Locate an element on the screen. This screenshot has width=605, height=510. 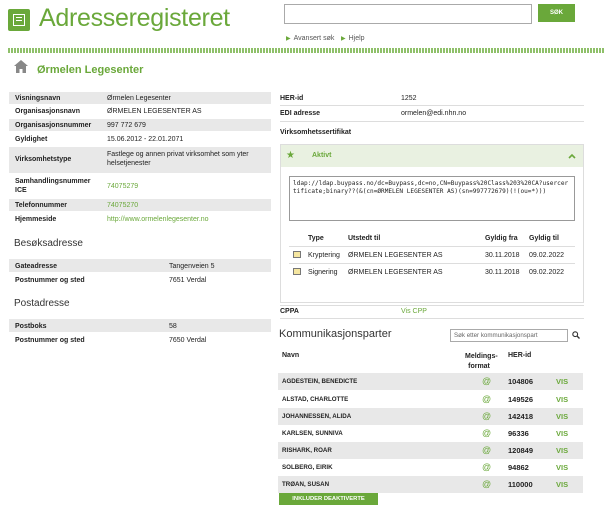
ice-number-link: 74075279 is located at coordinates (122, 186).